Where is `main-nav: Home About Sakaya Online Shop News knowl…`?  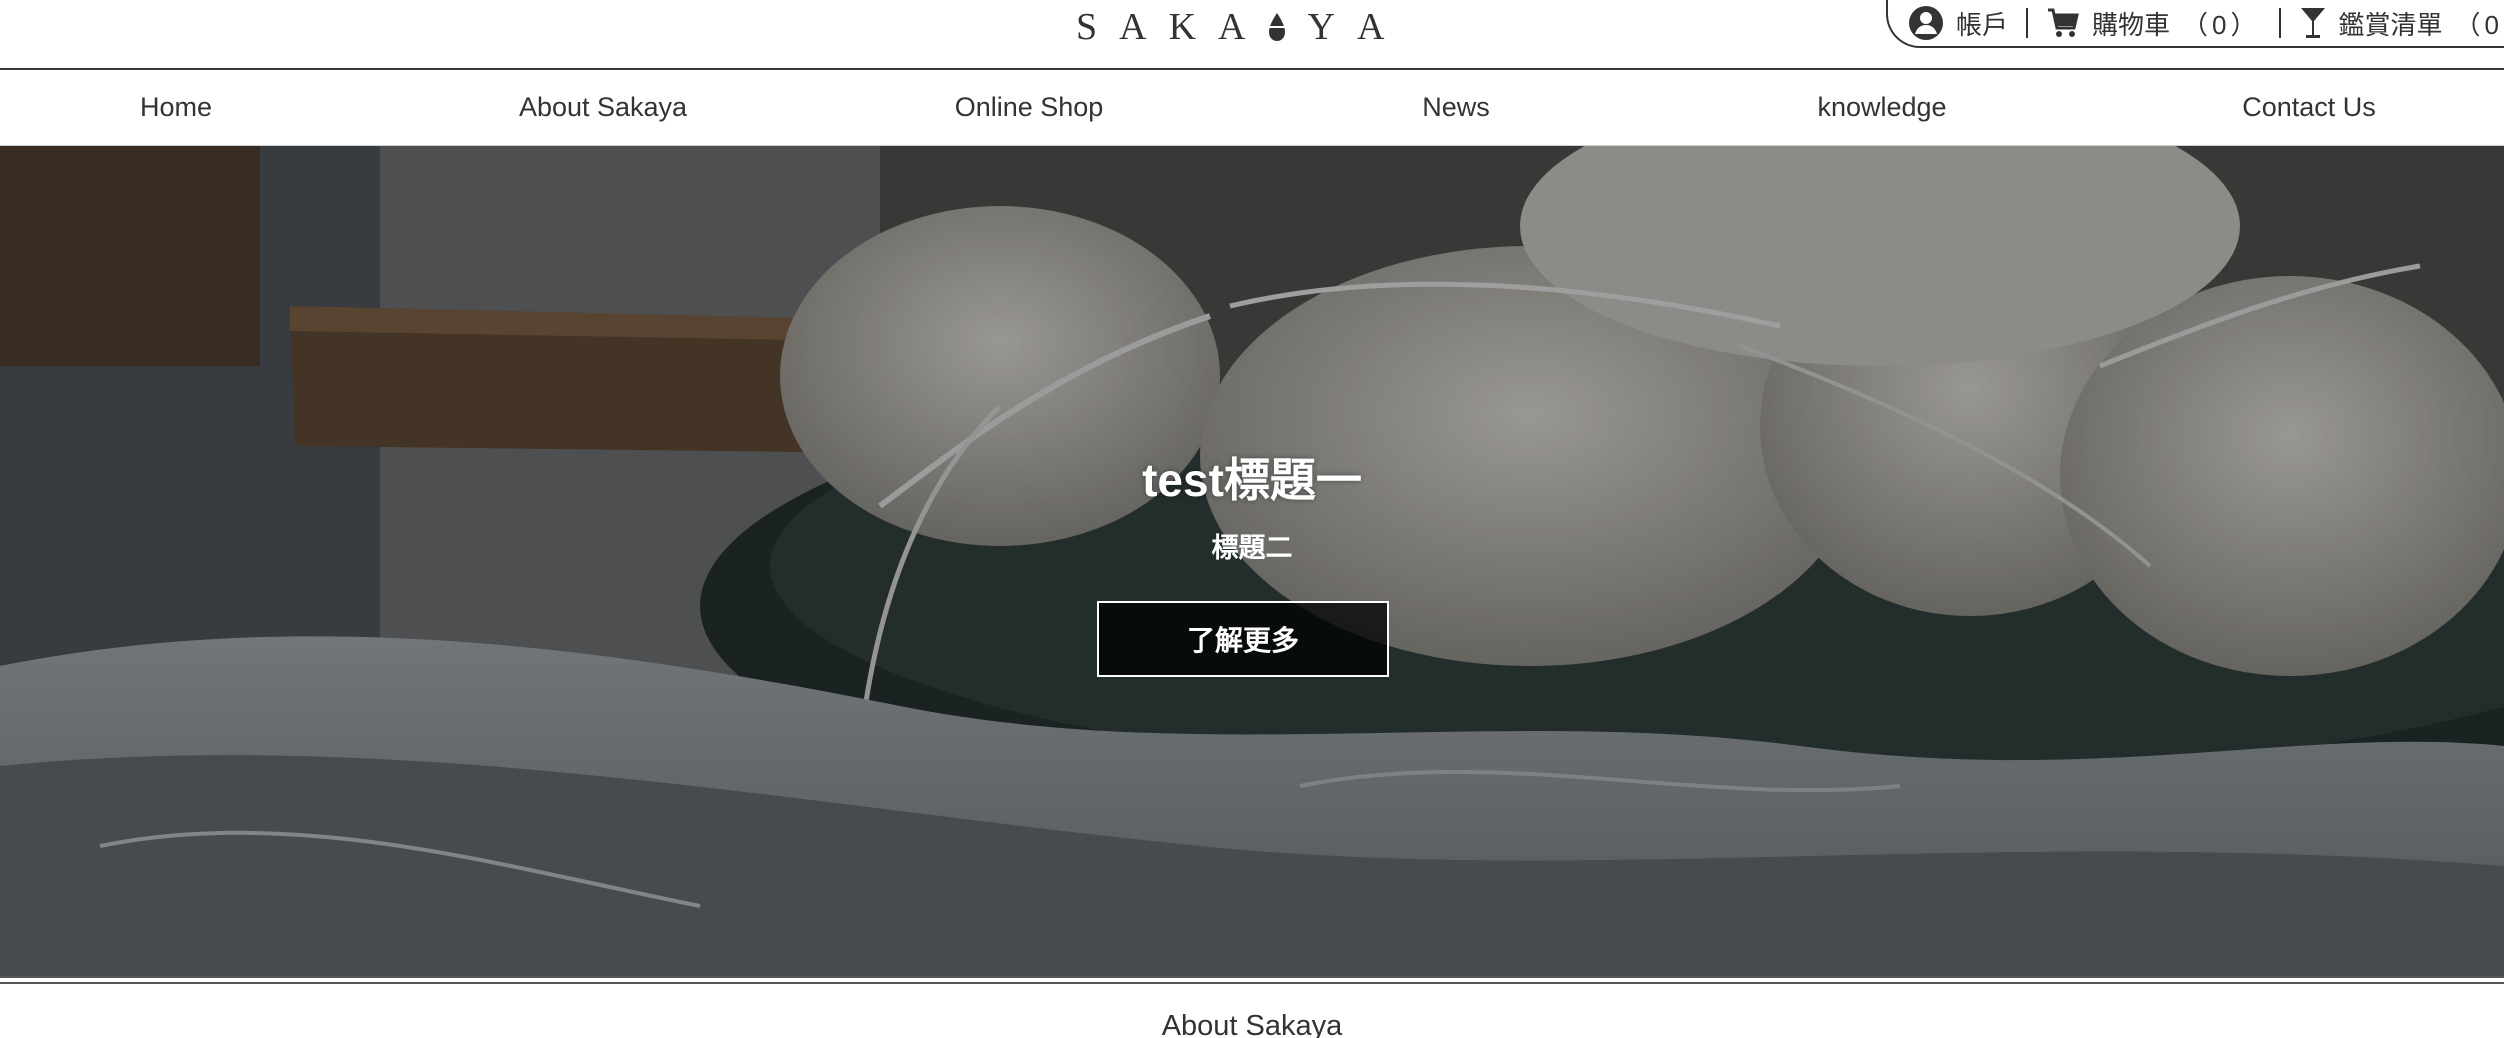
main-nav: Home About Sakaya Online Shop News knowl… is located at coordinates (1252, 109).